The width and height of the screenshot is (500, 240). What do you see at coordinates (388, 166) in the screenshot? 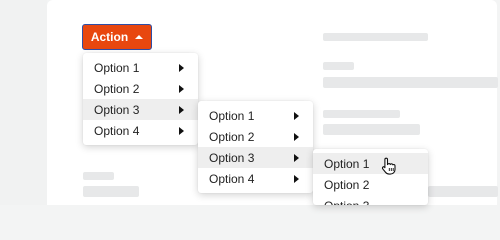
I see `hand-pointer-icon` at bounding box center [388, 166].